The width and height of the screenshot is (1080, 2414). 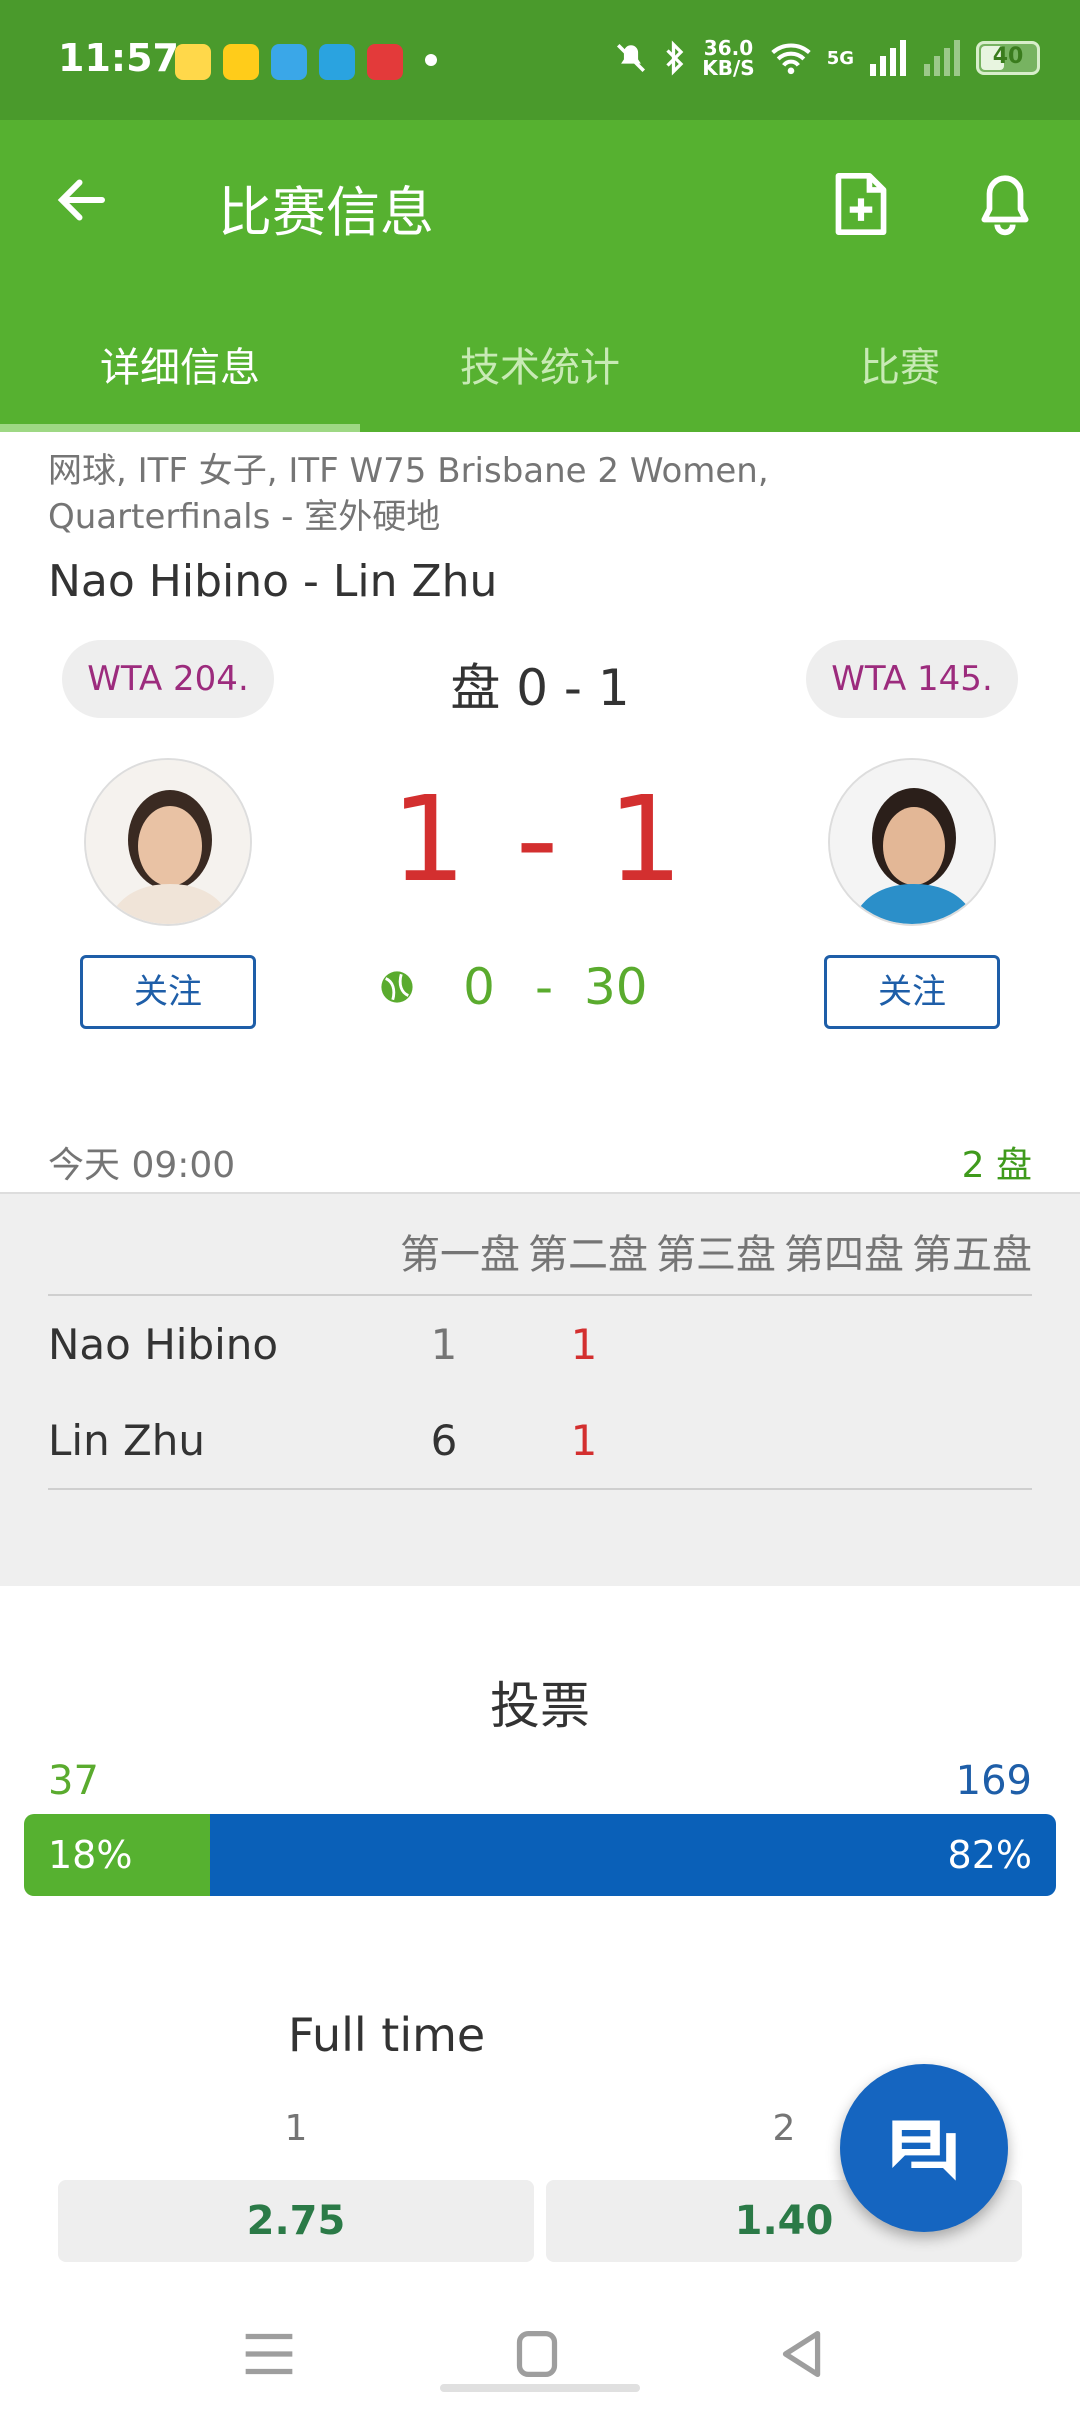 What do you see at coordinates (840, 58) in the screenshot?
I see `signal-label: 5G` at bounding box center [840, 58].